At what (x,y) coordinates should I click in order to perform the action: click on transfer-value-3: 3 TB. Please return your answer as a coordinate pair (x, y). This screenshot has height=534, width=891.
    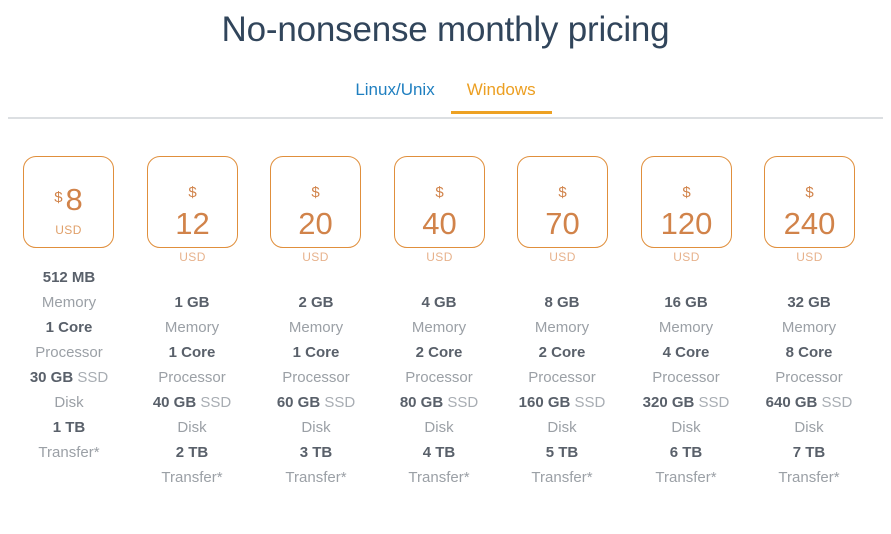
    Looking at the image, I should click on (316, 452).